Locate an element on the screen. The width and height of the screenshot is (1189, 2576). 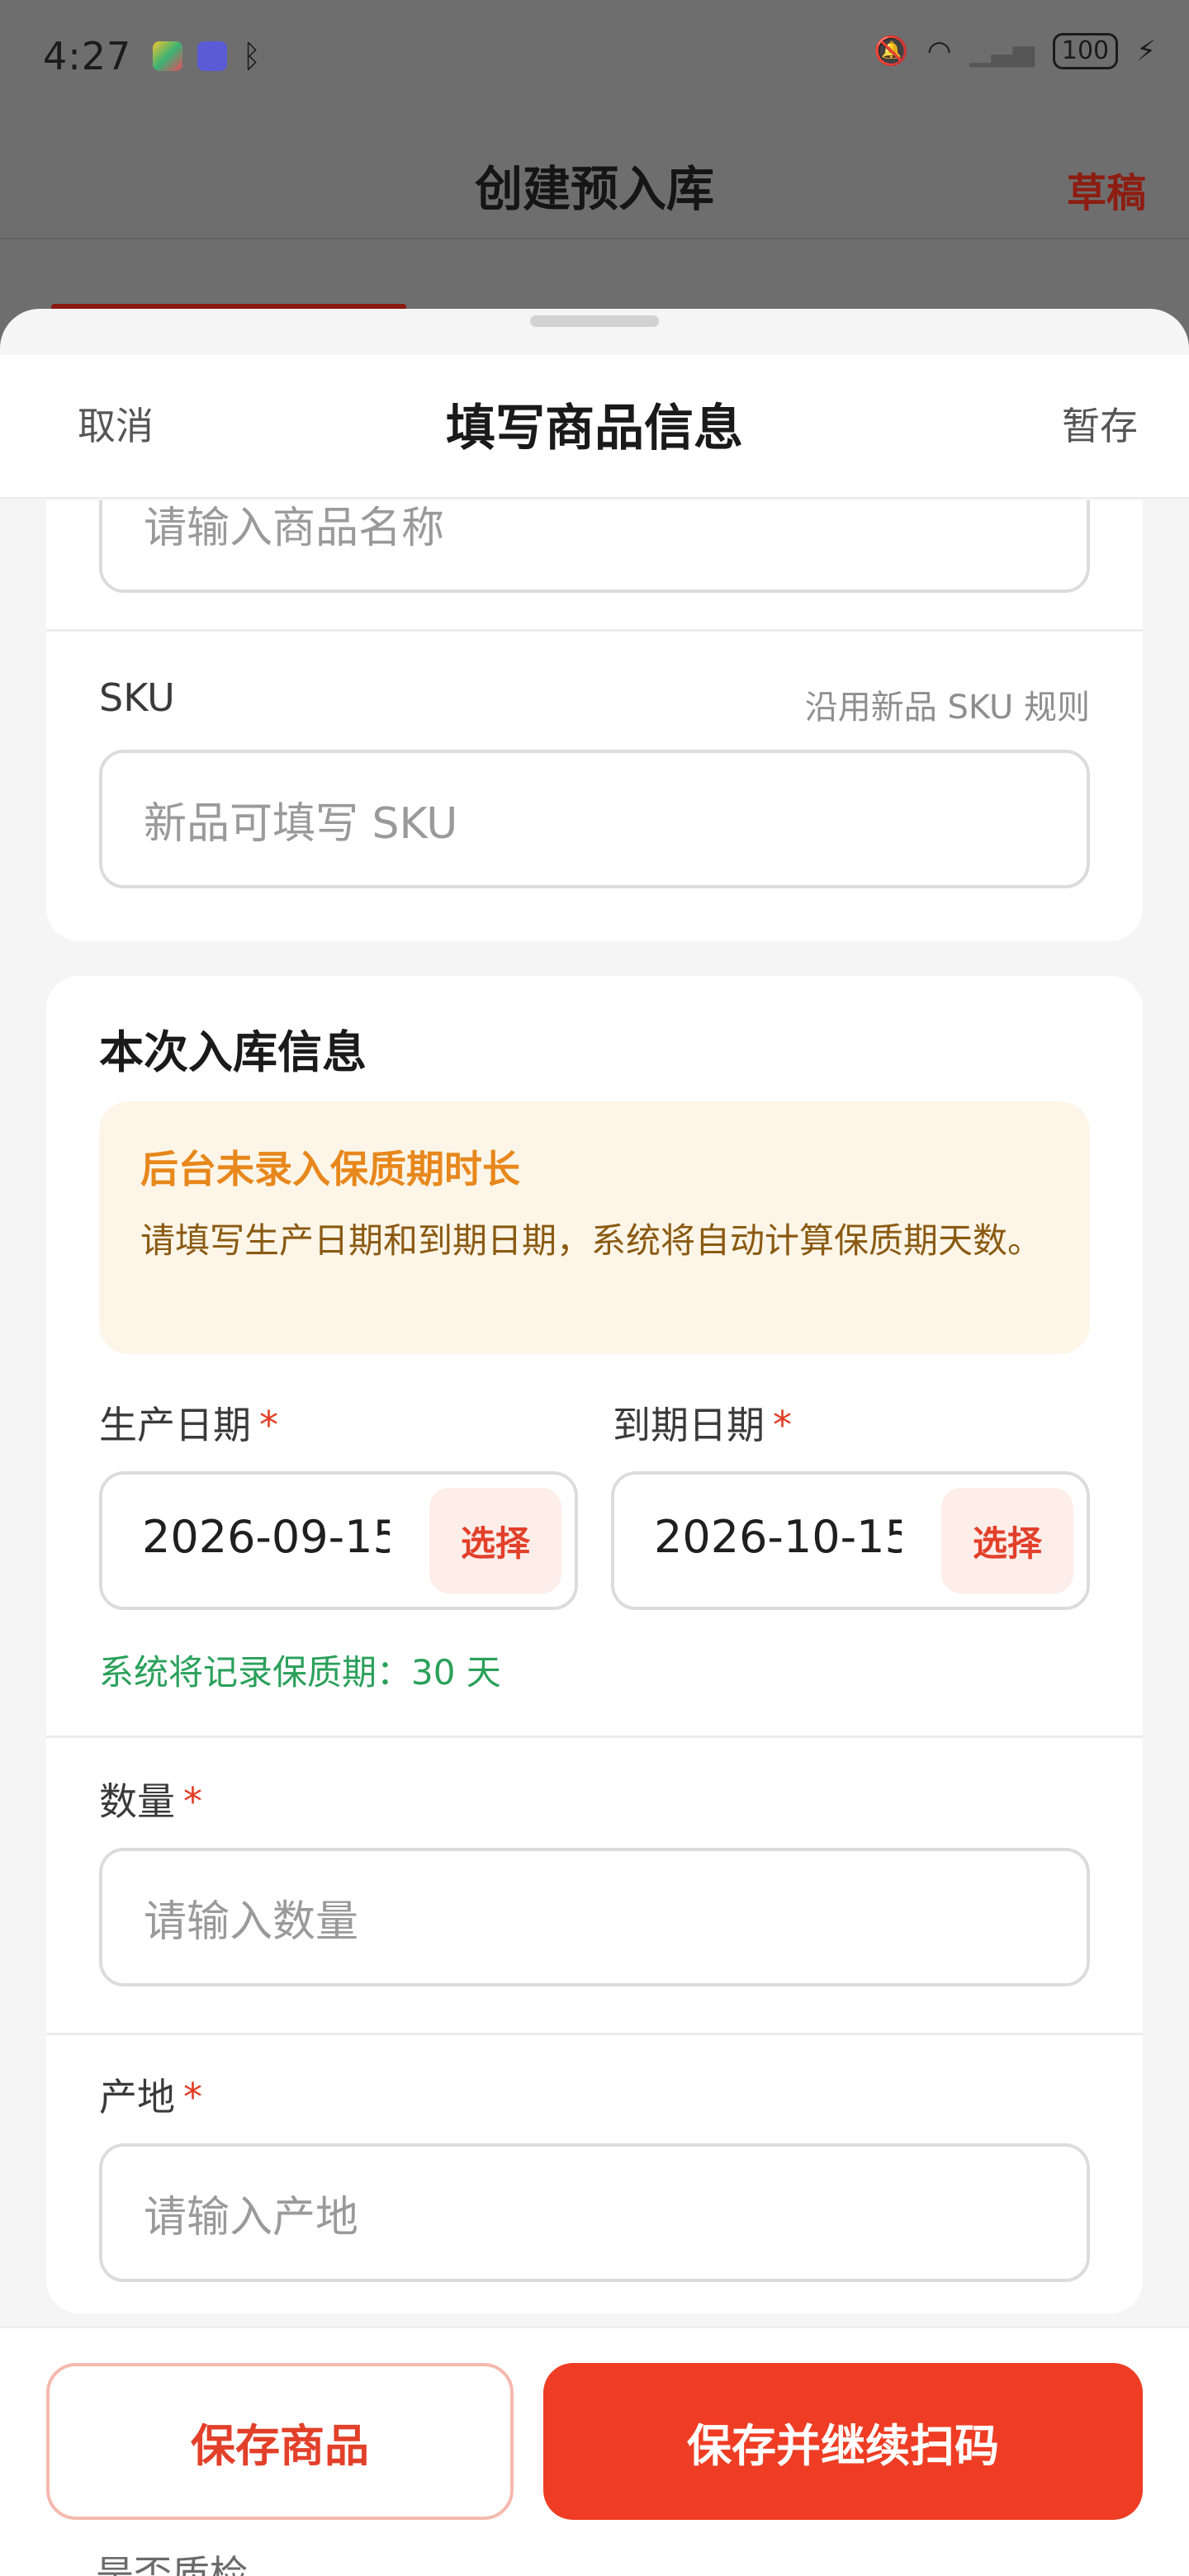
page-title: 创建预入库 is located at coordinates (594, 189).